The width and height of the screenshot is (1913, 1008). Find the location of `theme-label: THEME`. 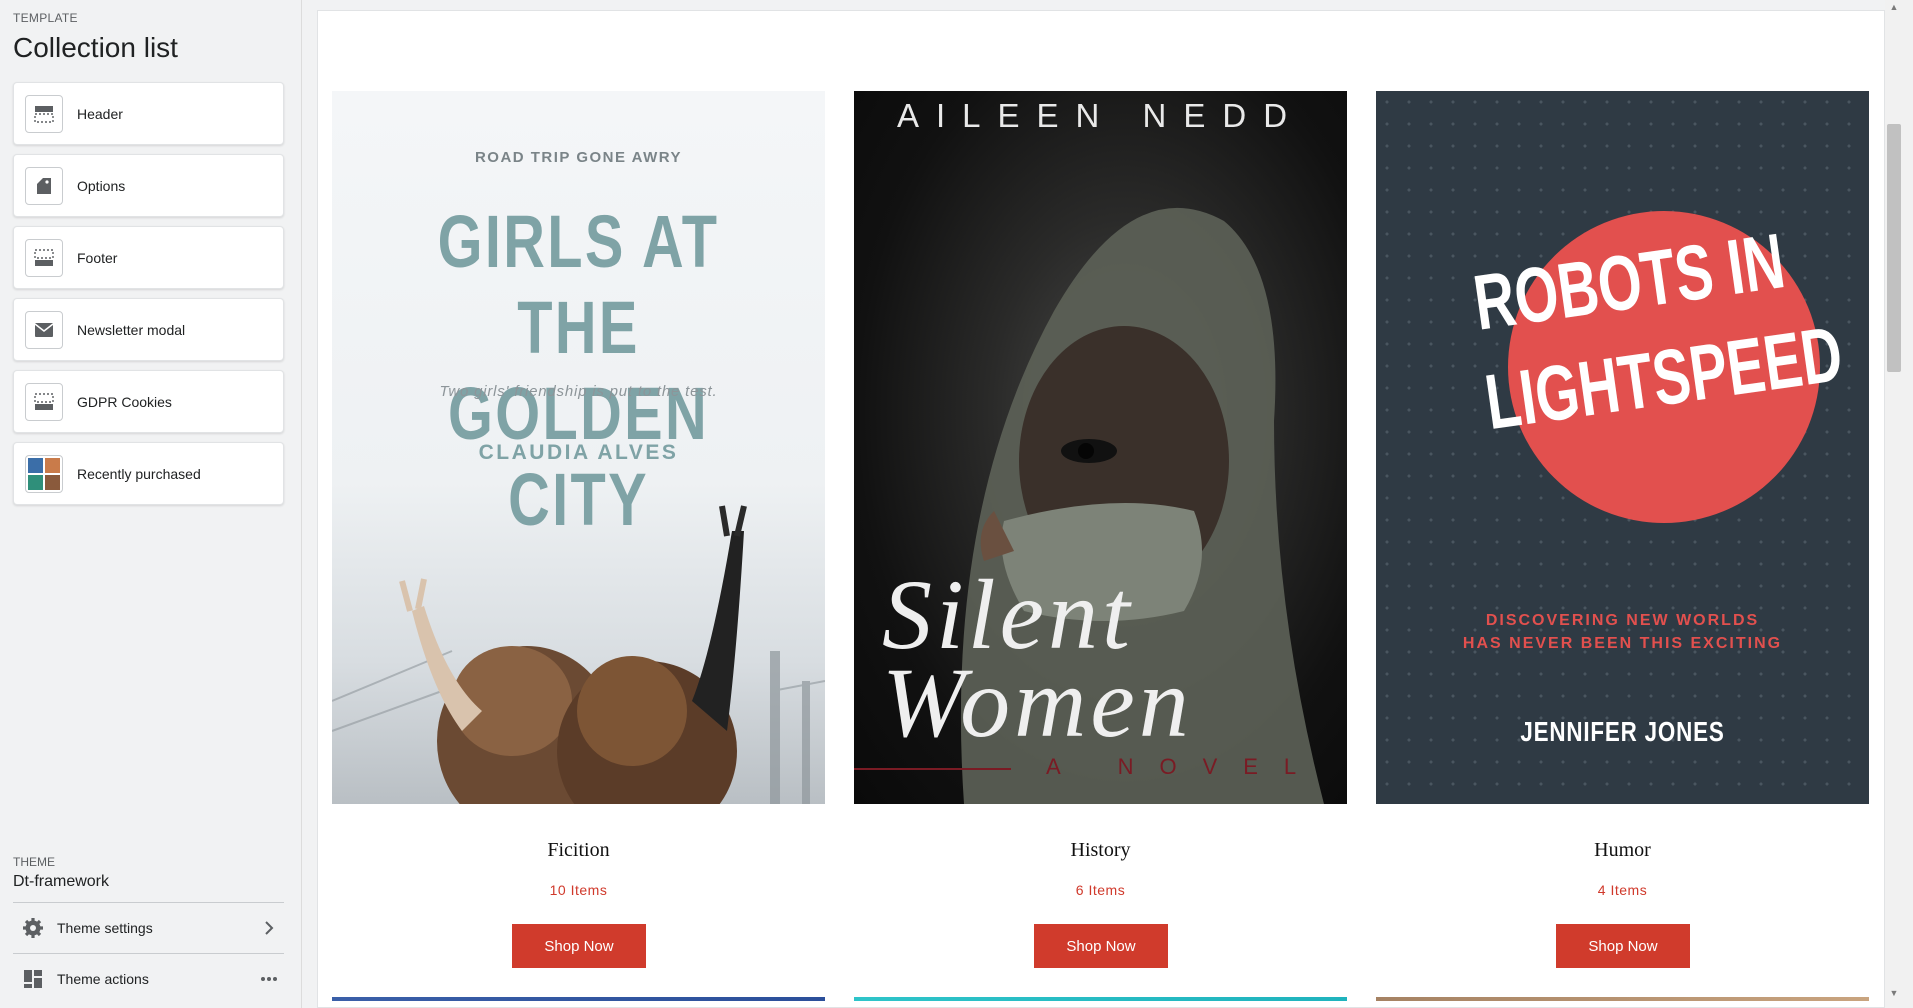

theme-label: THEME is located at coordinates (34, 862).